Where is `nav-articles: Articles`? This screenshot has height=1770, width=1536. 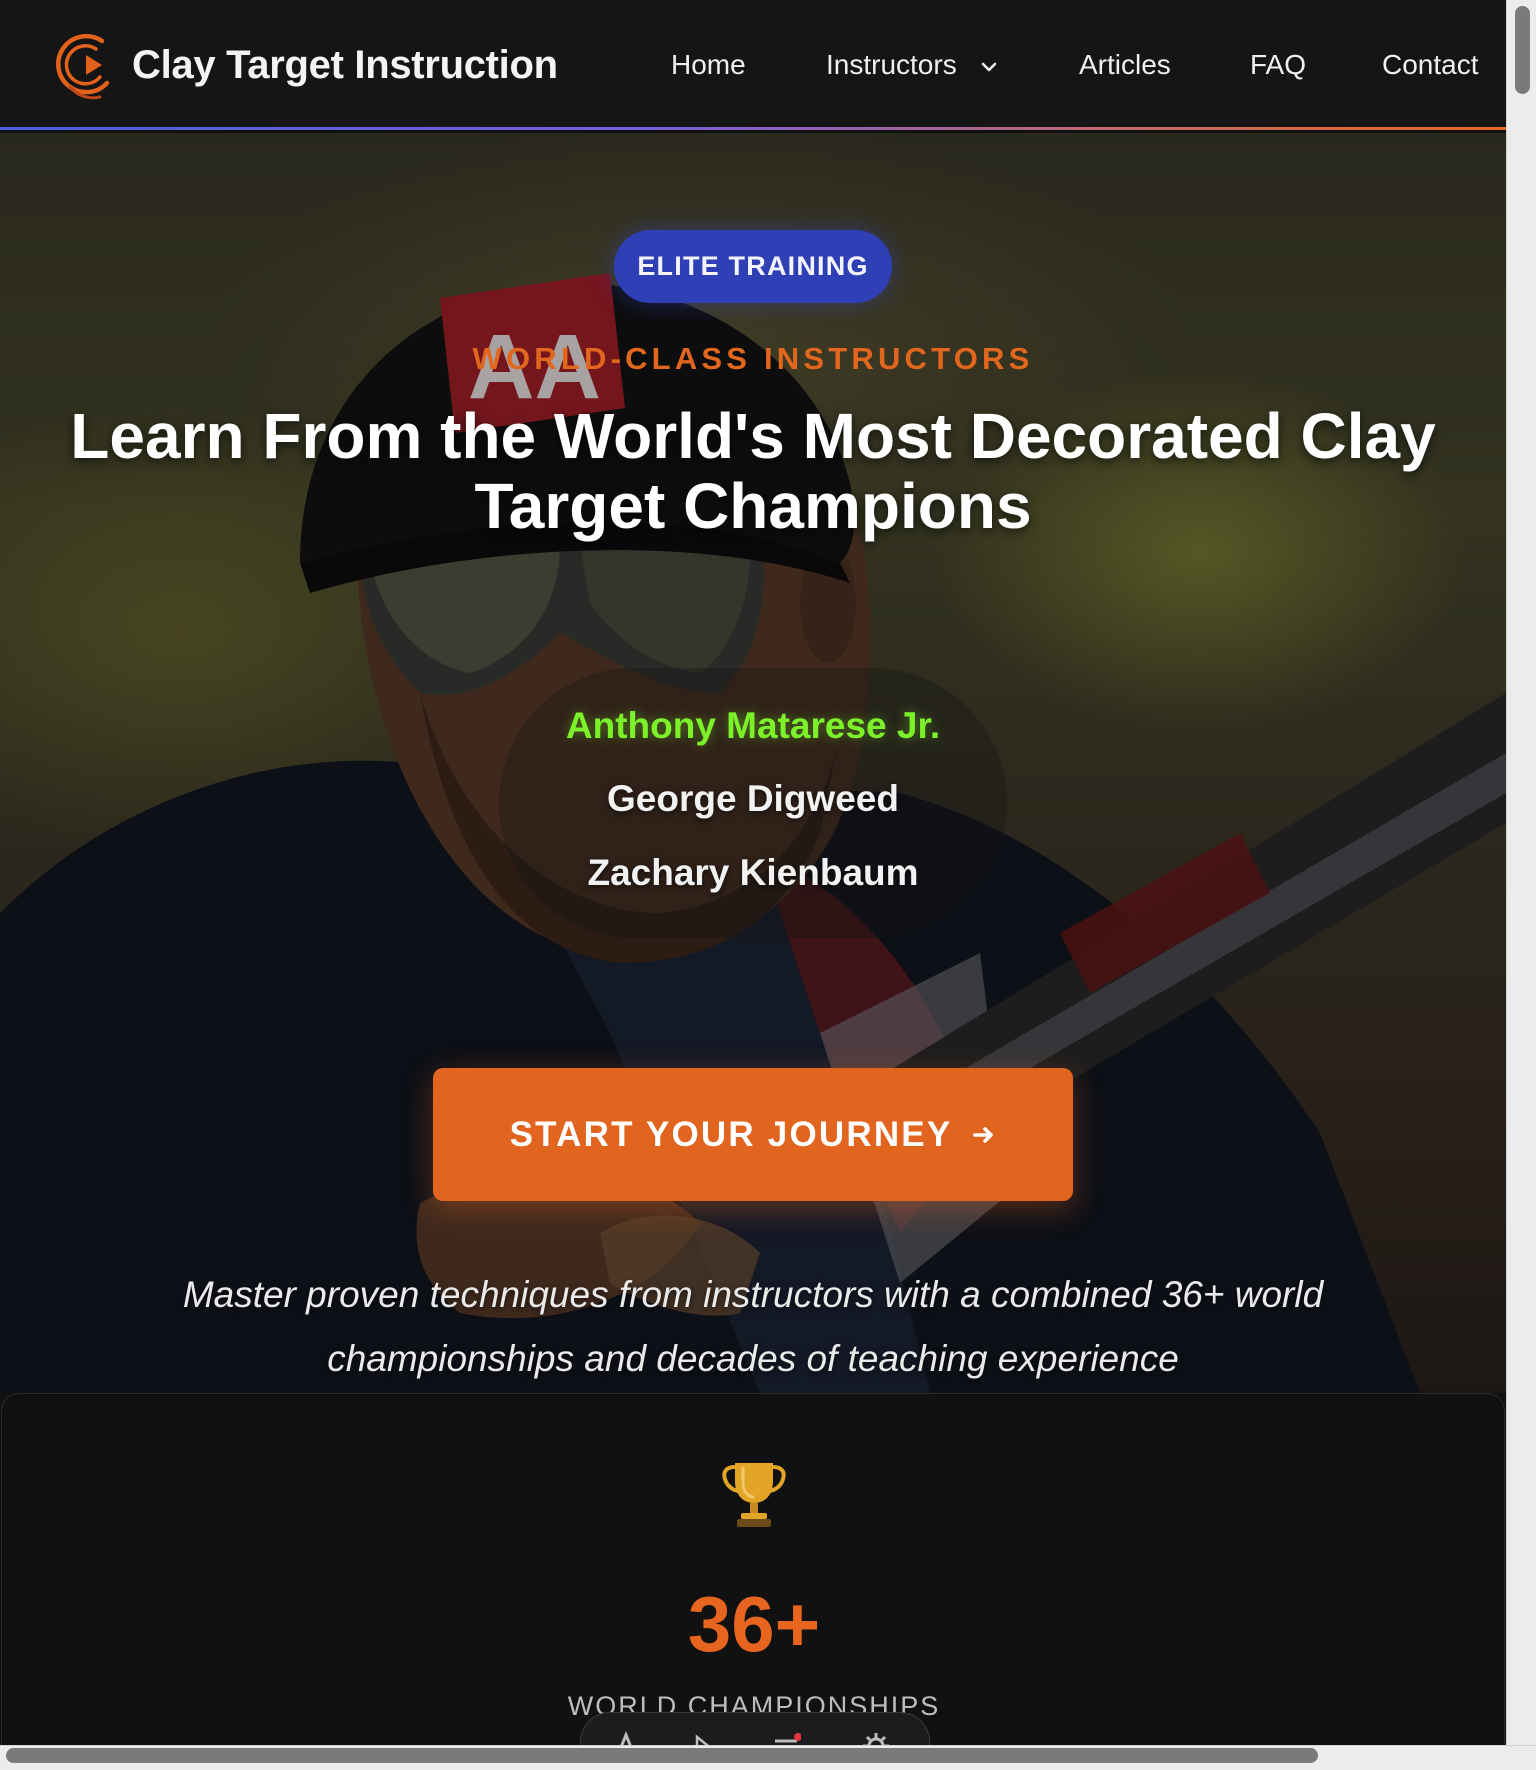
nav-articles: Articles is located at coordinates (1125, 65).